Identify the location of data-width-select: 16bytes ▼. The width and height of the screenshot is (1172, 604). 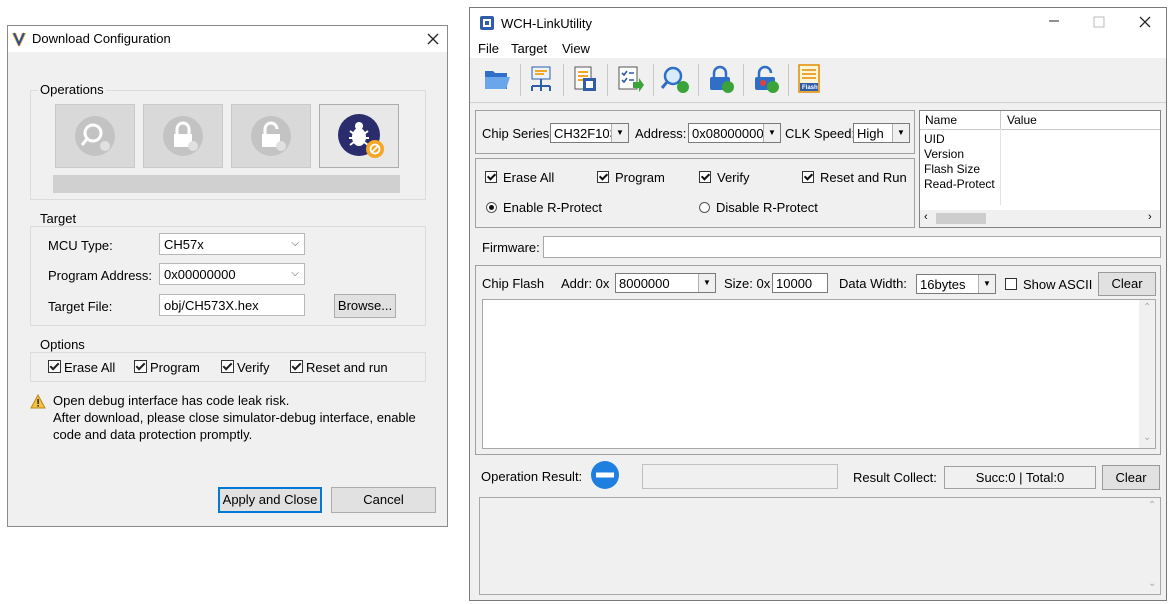
(956, 284).